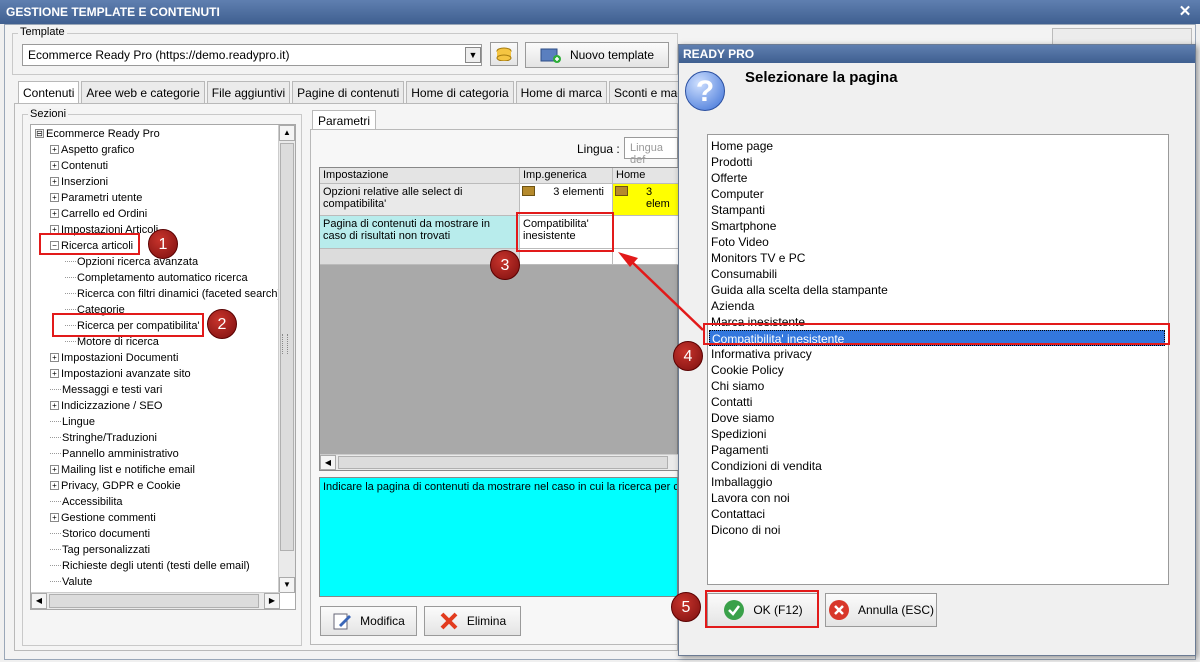  Describe the element at coordinates (688, 356) in the screenshot. I see `callout-badge-4: 4` at that location.